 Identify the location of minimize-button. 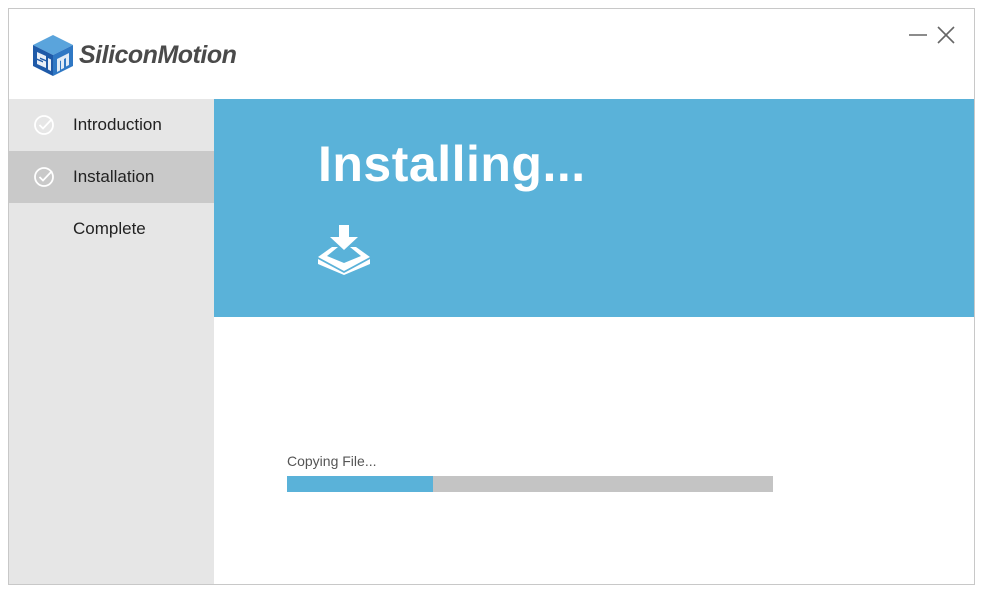
(918, 35).